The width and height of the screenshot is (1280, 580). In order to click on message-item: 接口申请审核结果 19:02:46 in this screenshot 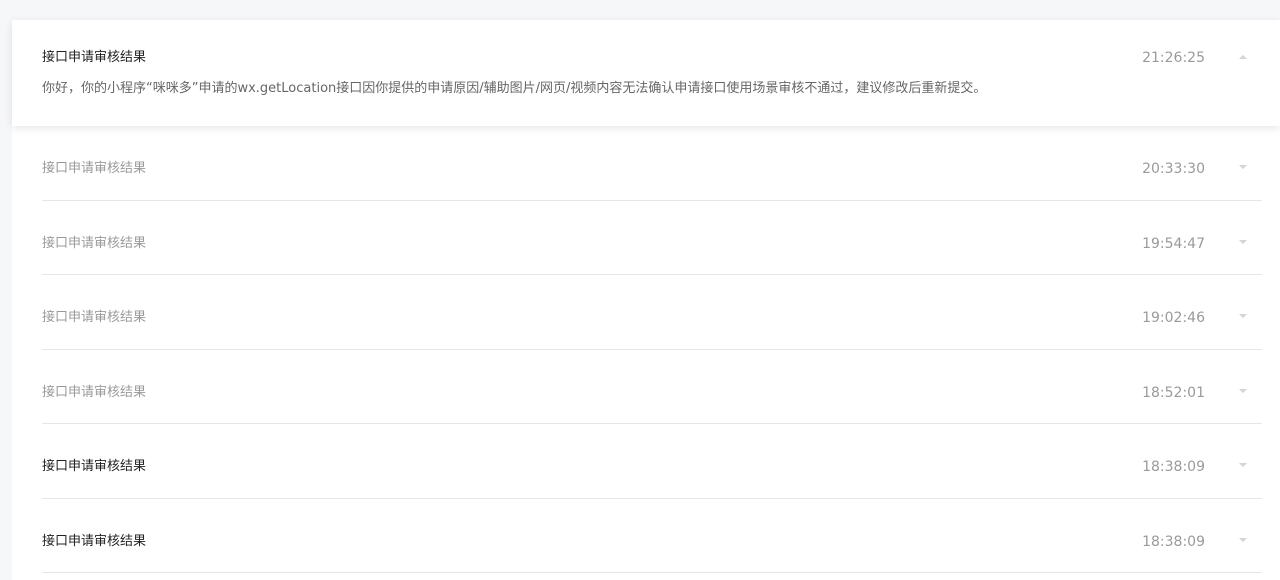, I will do `click(646, 312)`.